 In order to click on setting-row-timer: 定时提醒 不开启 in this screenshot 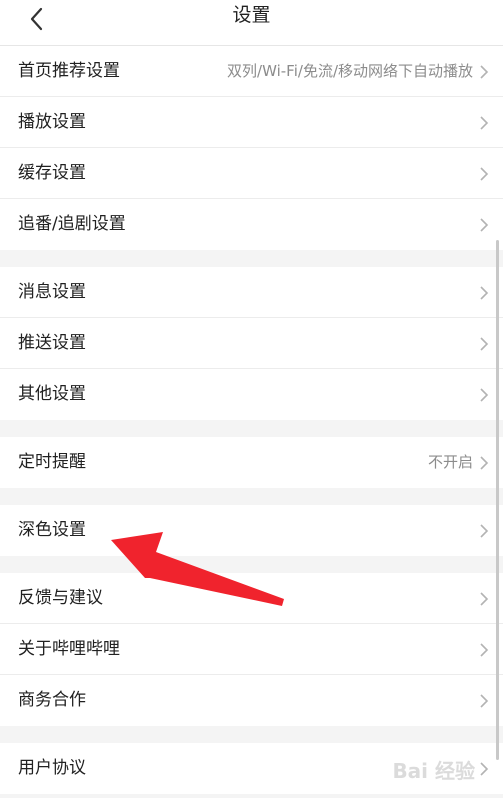, I will do `click(251, 462)`.